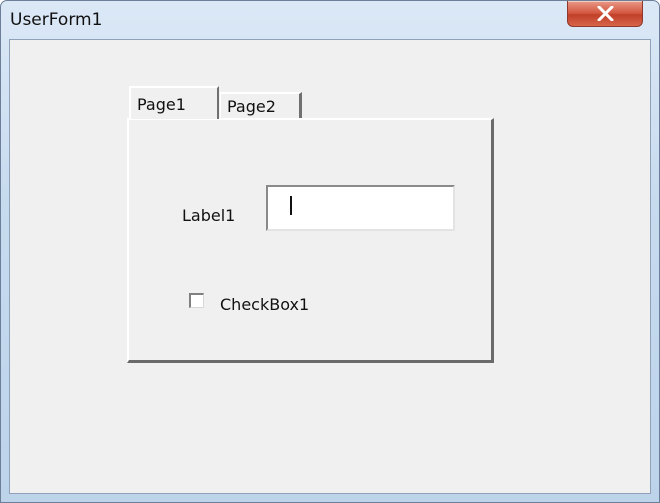 The height and width of the screenshot is (503, 660). I want to click on tab-page2-label: Page2, so click(251, 106).